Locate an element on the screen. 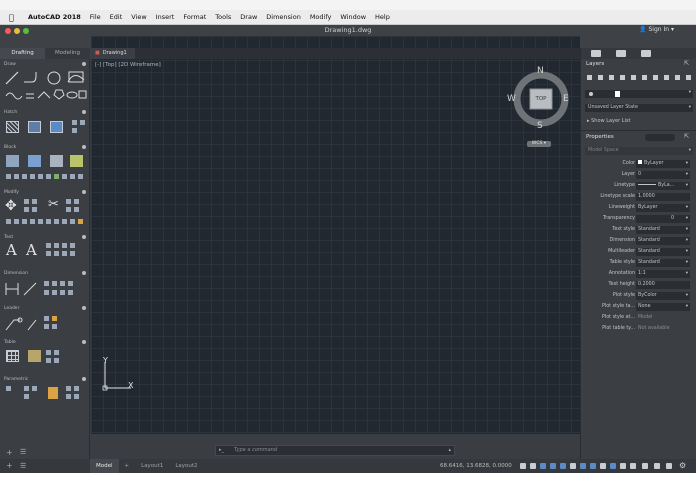  layer-tool-7-icon is located at coordinates (666, 77).